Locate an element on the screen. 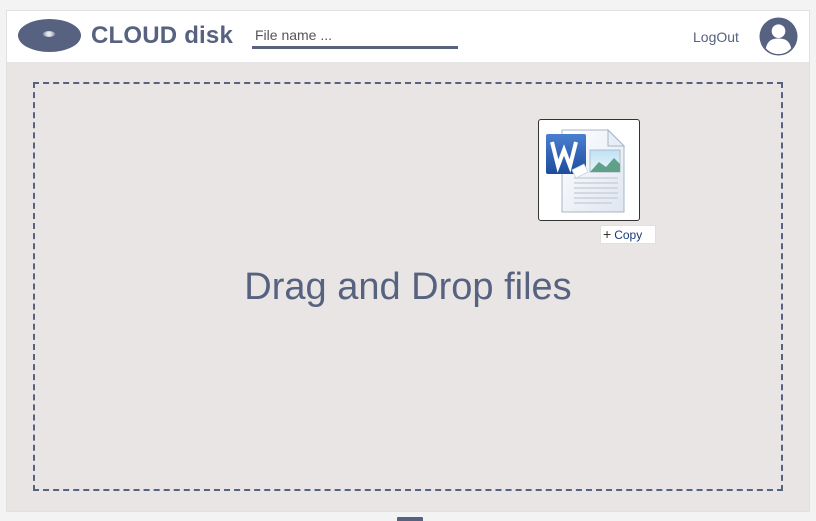 This screenshot has height=521, width=816. user-avatar-icon is located at coordinates (778, 36).